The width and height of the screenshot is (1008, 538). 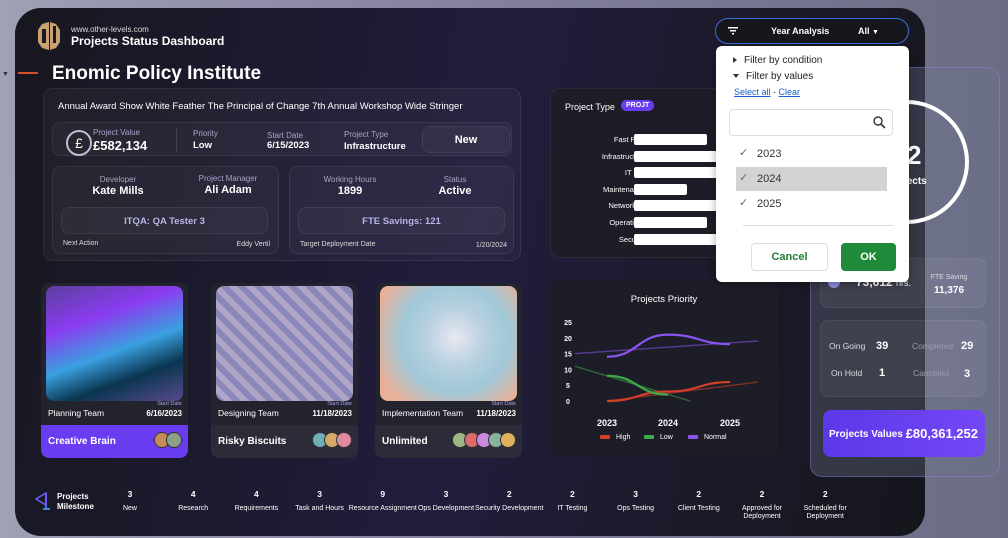 I want to click on series-line-normal, so click(x=668, y=345).